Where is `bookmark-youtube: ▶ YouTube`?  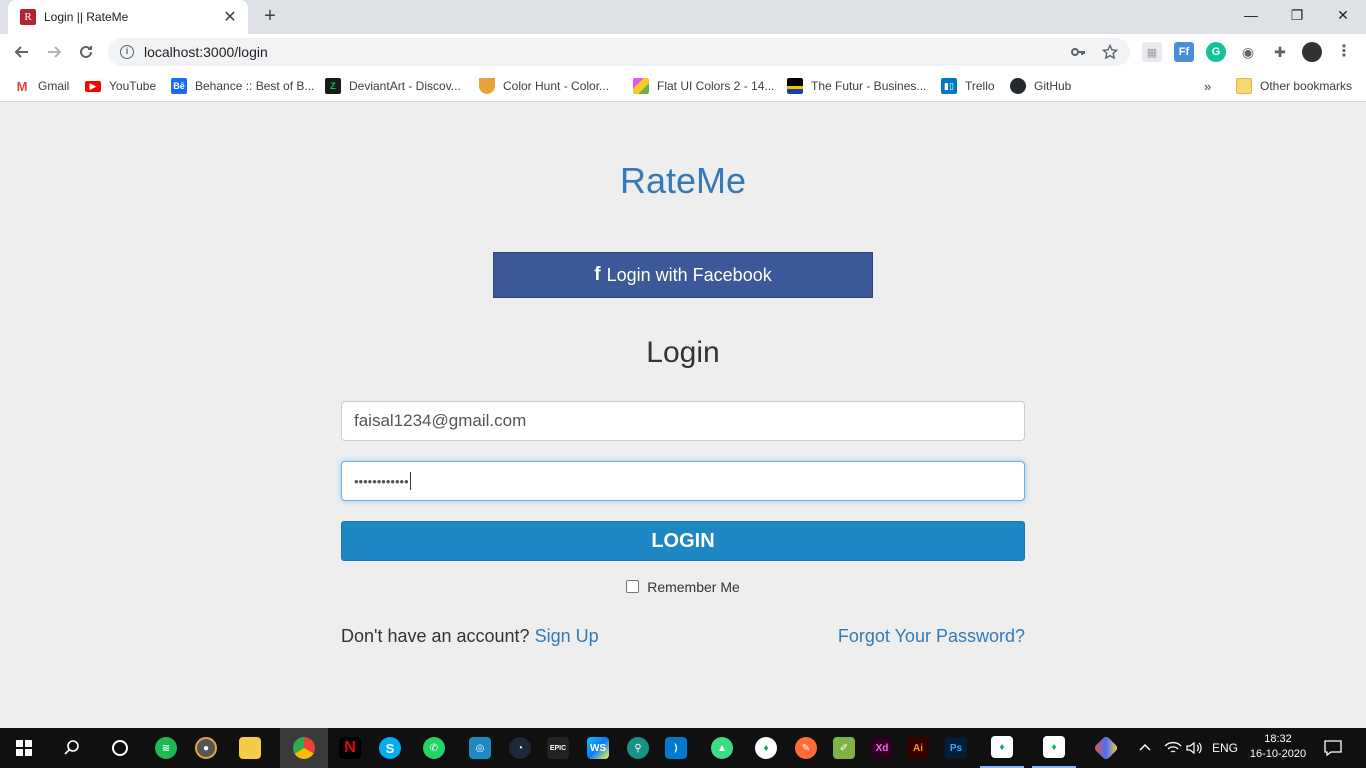 bookmark-youtube: ▶ YouTube is located at coordinates (120, 86).